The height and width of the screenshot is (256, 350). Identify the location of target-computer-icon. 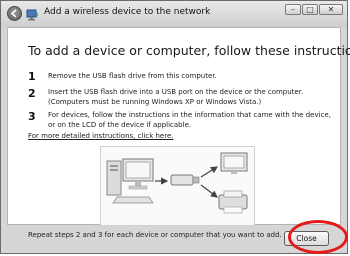
(234, 163).